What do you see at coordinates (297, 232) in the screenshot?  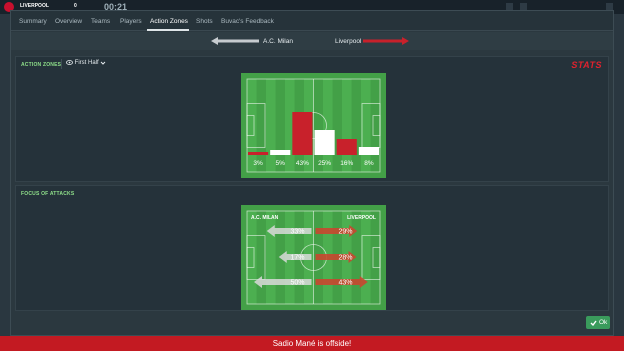 I see `home-attack-value: 33%` at bounding box center [297, 232].